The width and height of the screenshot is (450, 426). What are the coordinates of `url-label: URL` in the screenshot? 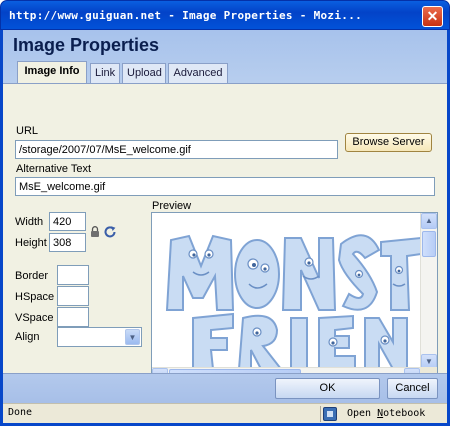 It's located at (27, 131).